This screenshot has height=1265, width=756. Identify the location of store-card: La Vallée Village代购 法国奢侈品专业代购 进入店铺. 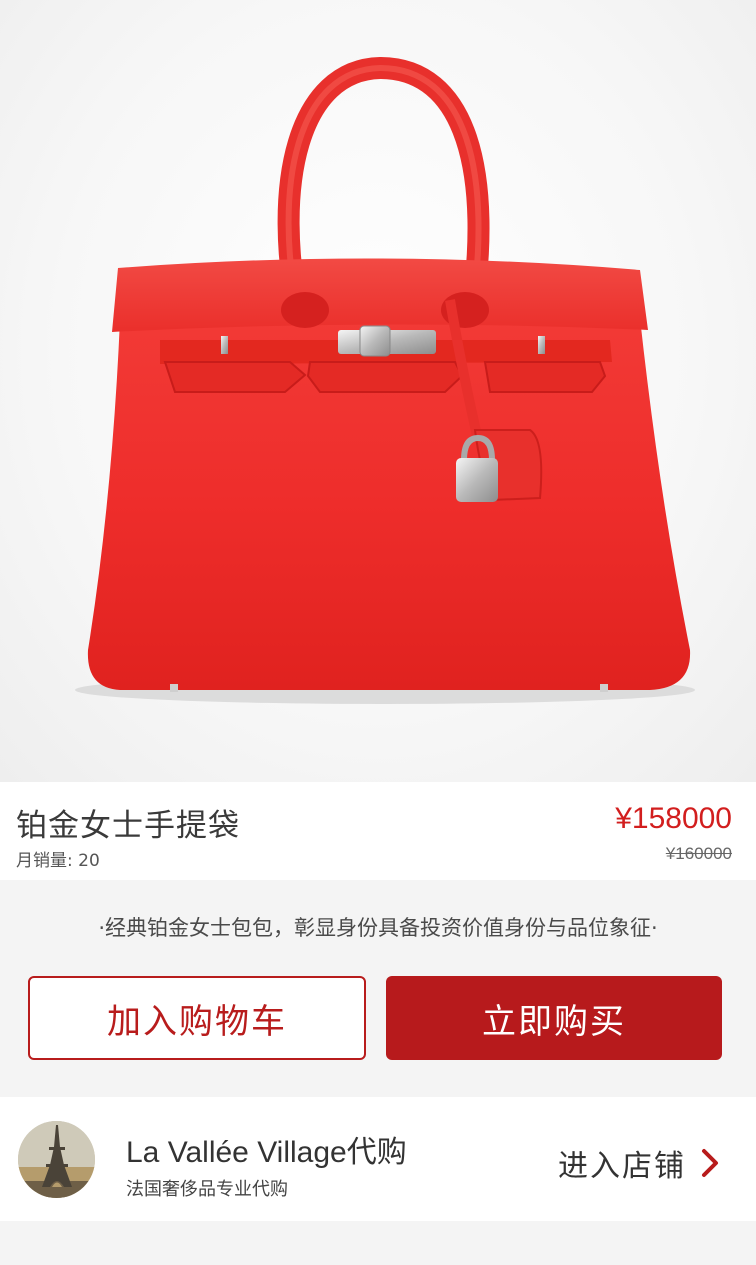
(378, 1159).